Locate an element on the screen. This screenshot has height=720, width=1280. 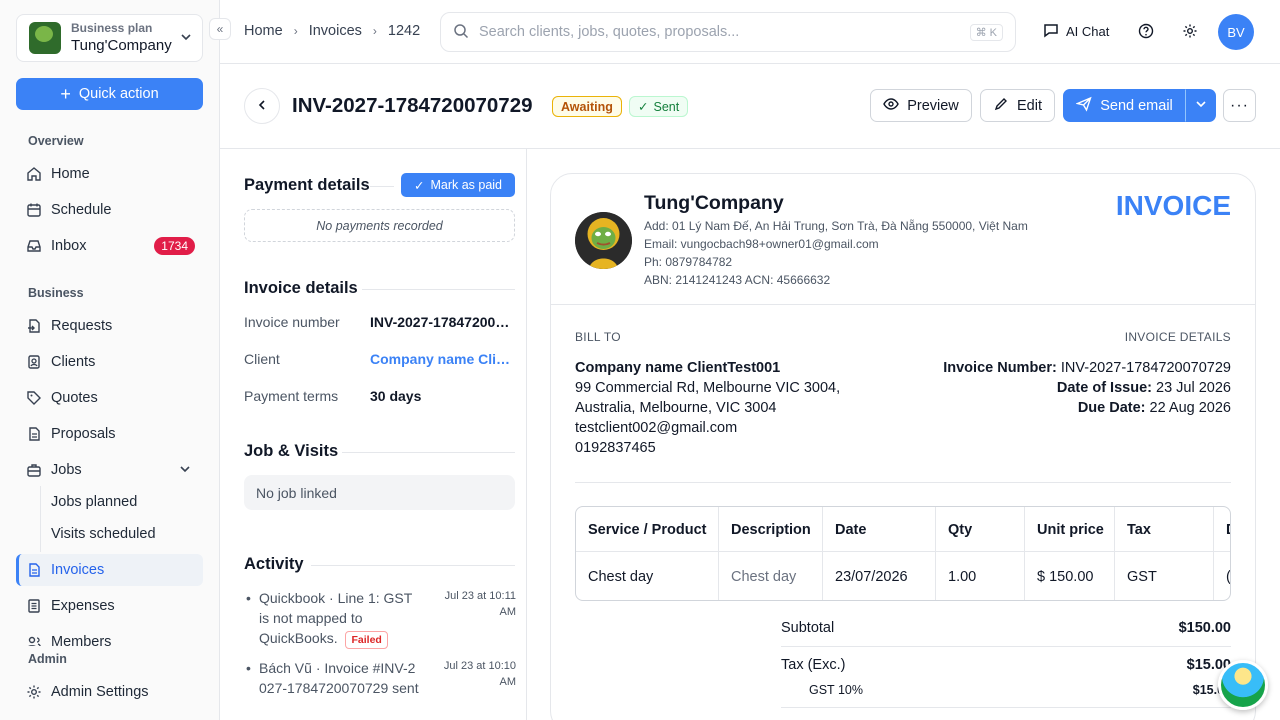
sidebar-item-label: Inbox is located at coordinates (69, 246).